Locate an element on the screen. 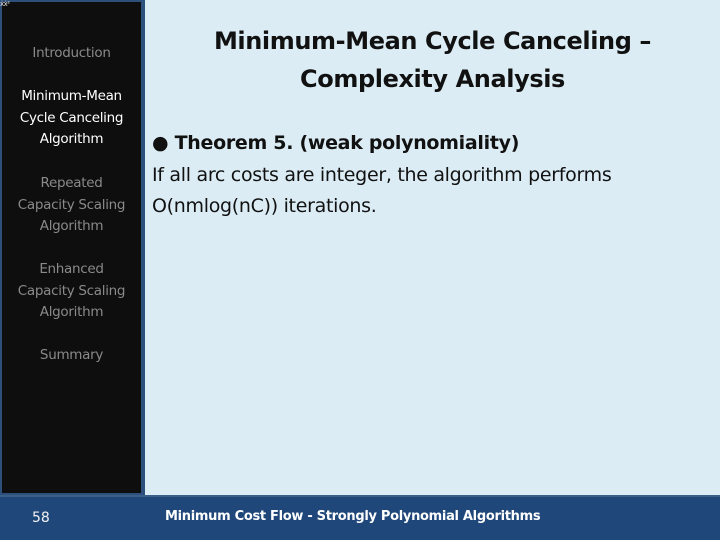 Image resolution: width=720 pixels, height=540 pixels. sidebar-item-label: Cycle Canceling is located at coordinates (71, 117).